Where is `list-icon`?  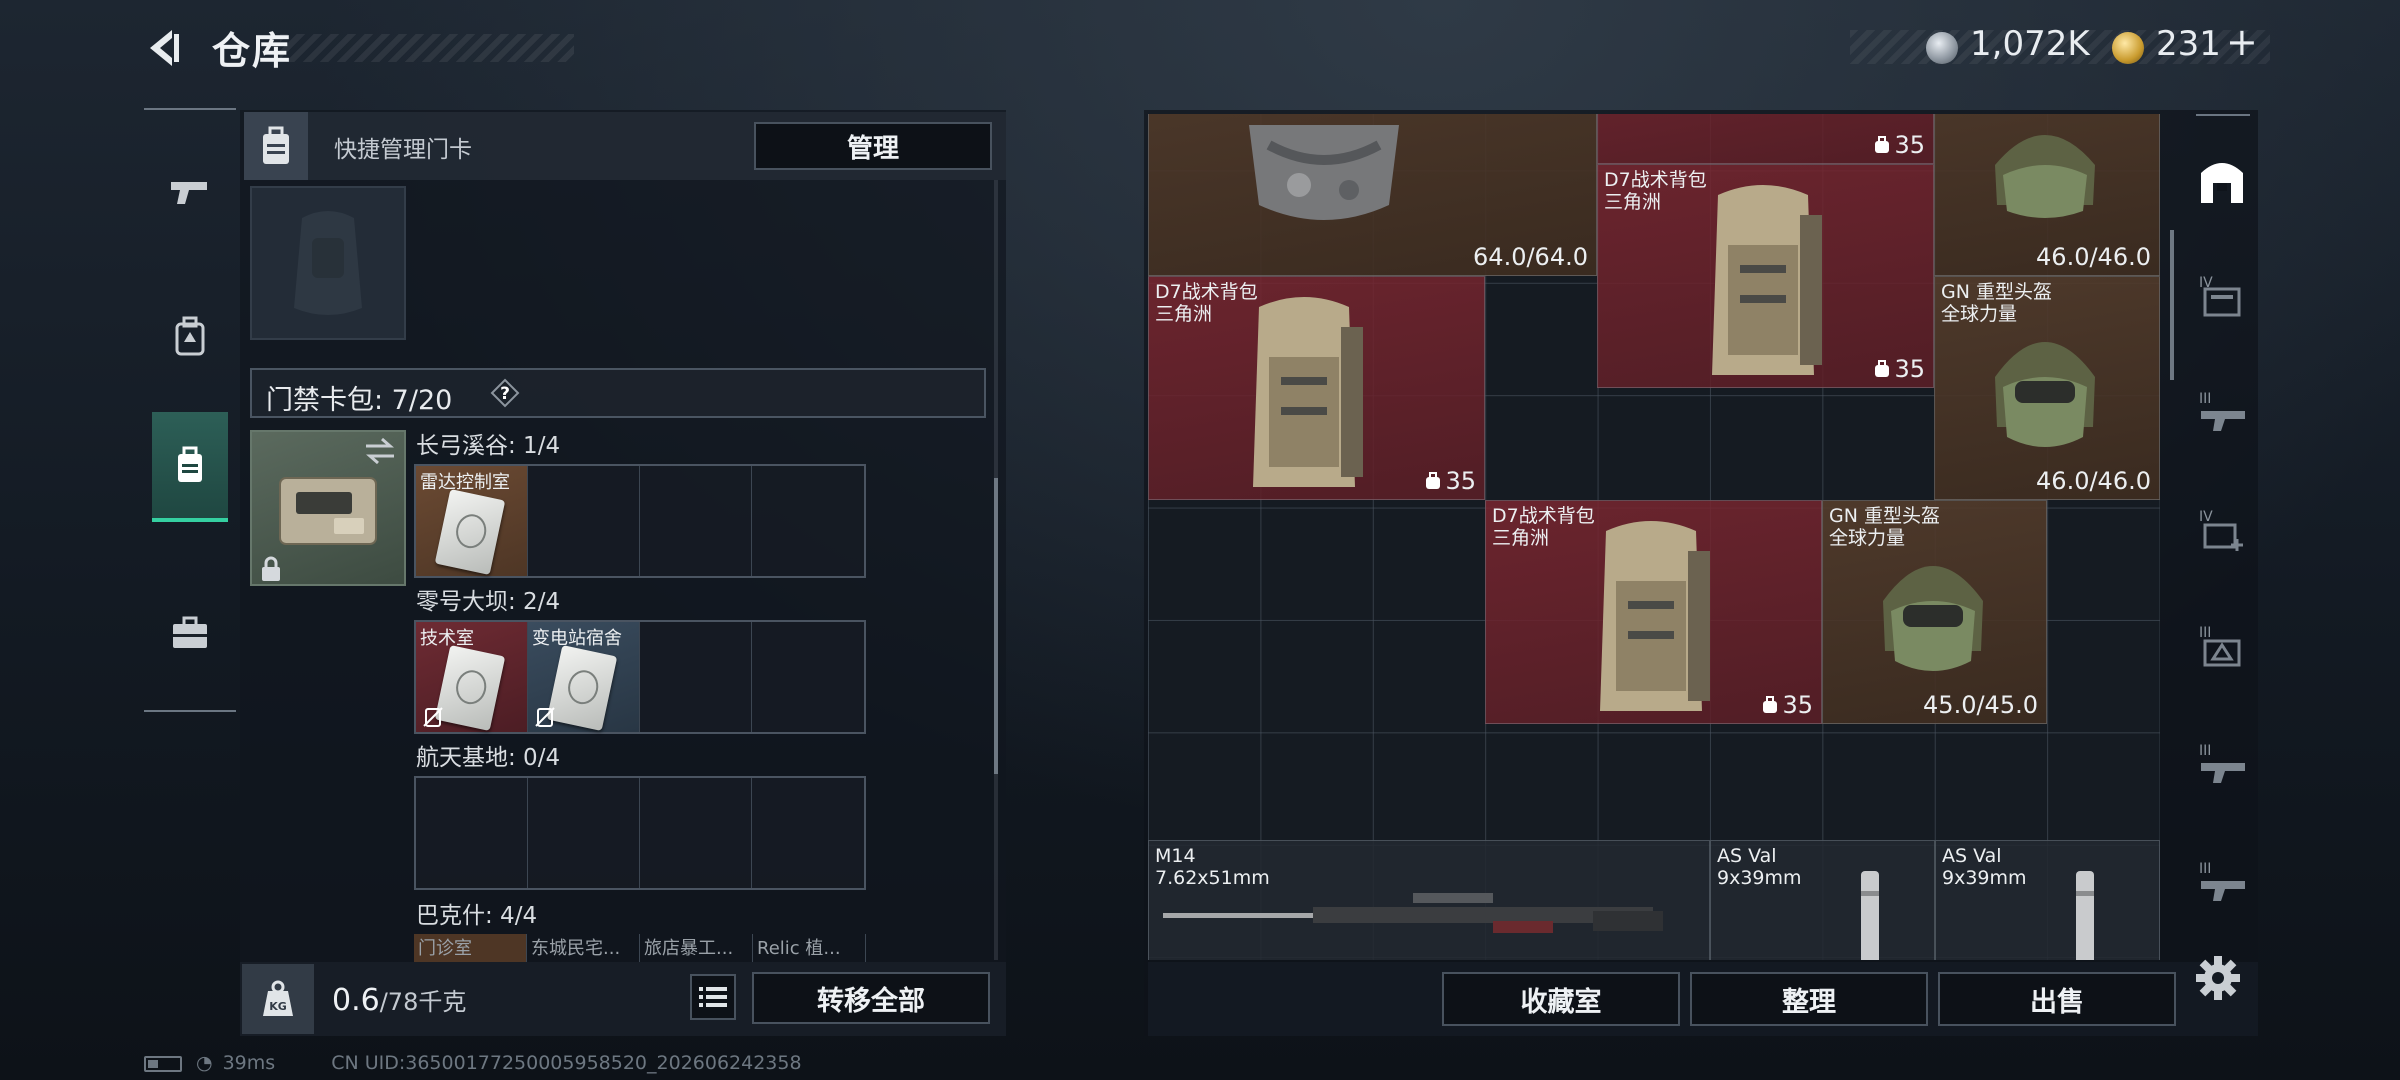 list-icon is located at coordinates (713, 997).